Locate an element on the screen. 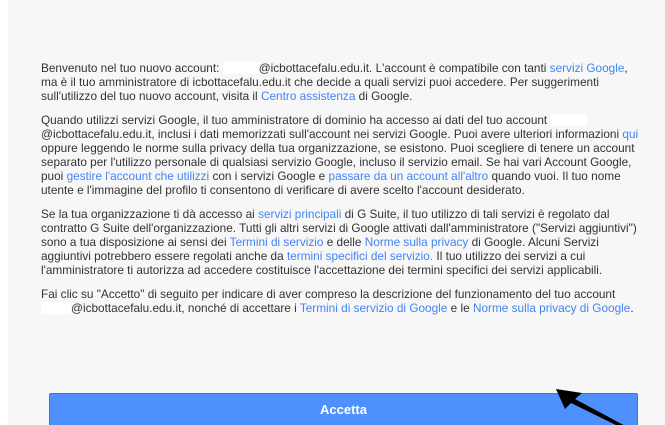  privacy-policy-link: Norme sulla privacy is located at coordinates (417, 242).